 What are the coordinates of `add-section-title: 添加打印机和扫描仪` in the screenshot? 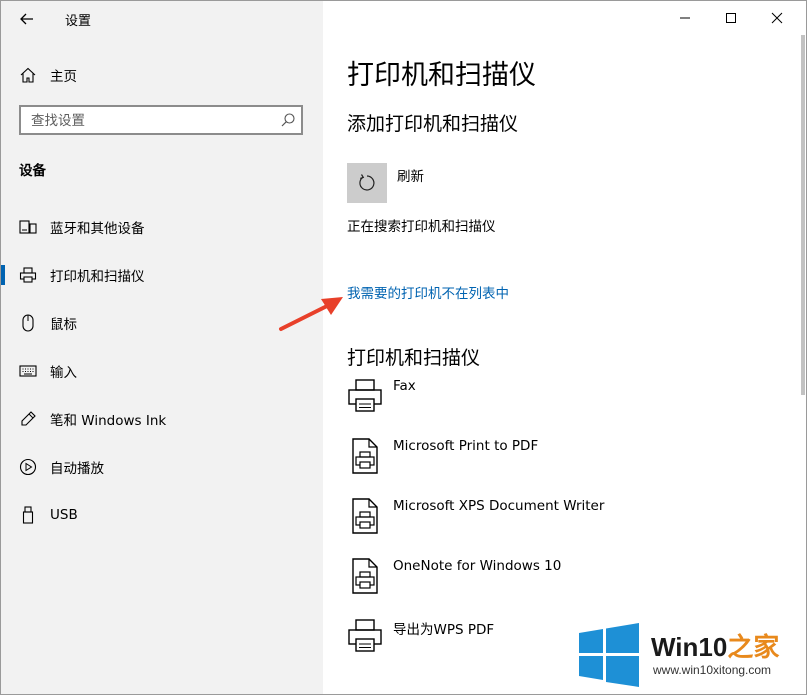 It's located at (433, 124).